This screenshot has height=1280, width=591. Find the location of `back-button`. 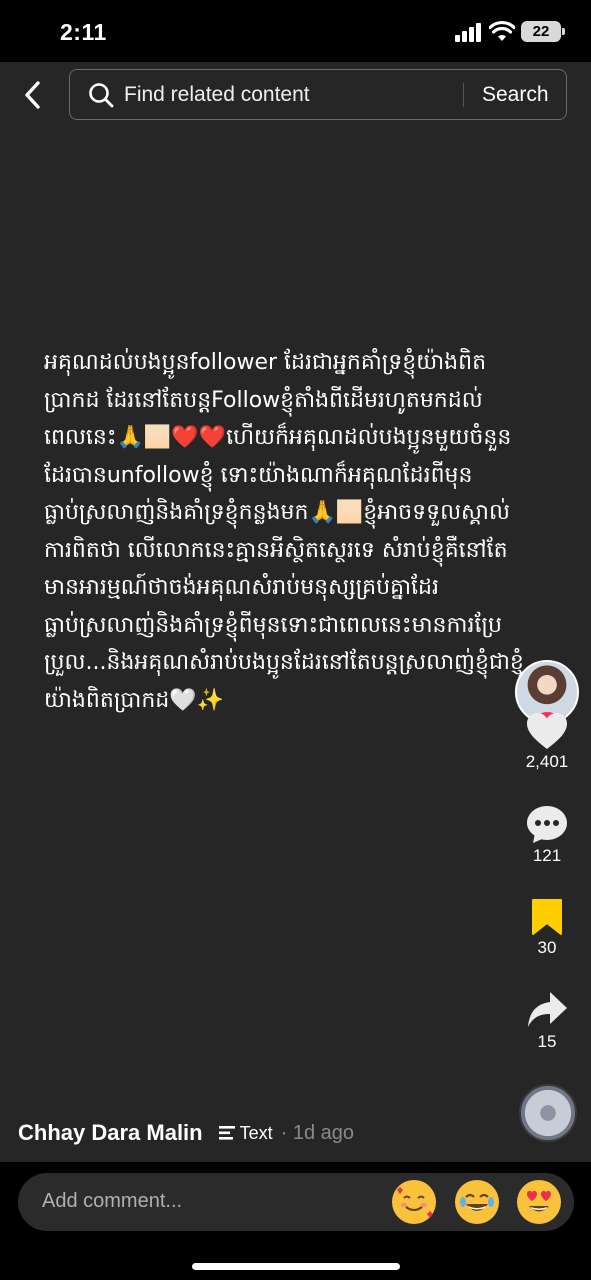

back-button is located at coordinates (33, 95).